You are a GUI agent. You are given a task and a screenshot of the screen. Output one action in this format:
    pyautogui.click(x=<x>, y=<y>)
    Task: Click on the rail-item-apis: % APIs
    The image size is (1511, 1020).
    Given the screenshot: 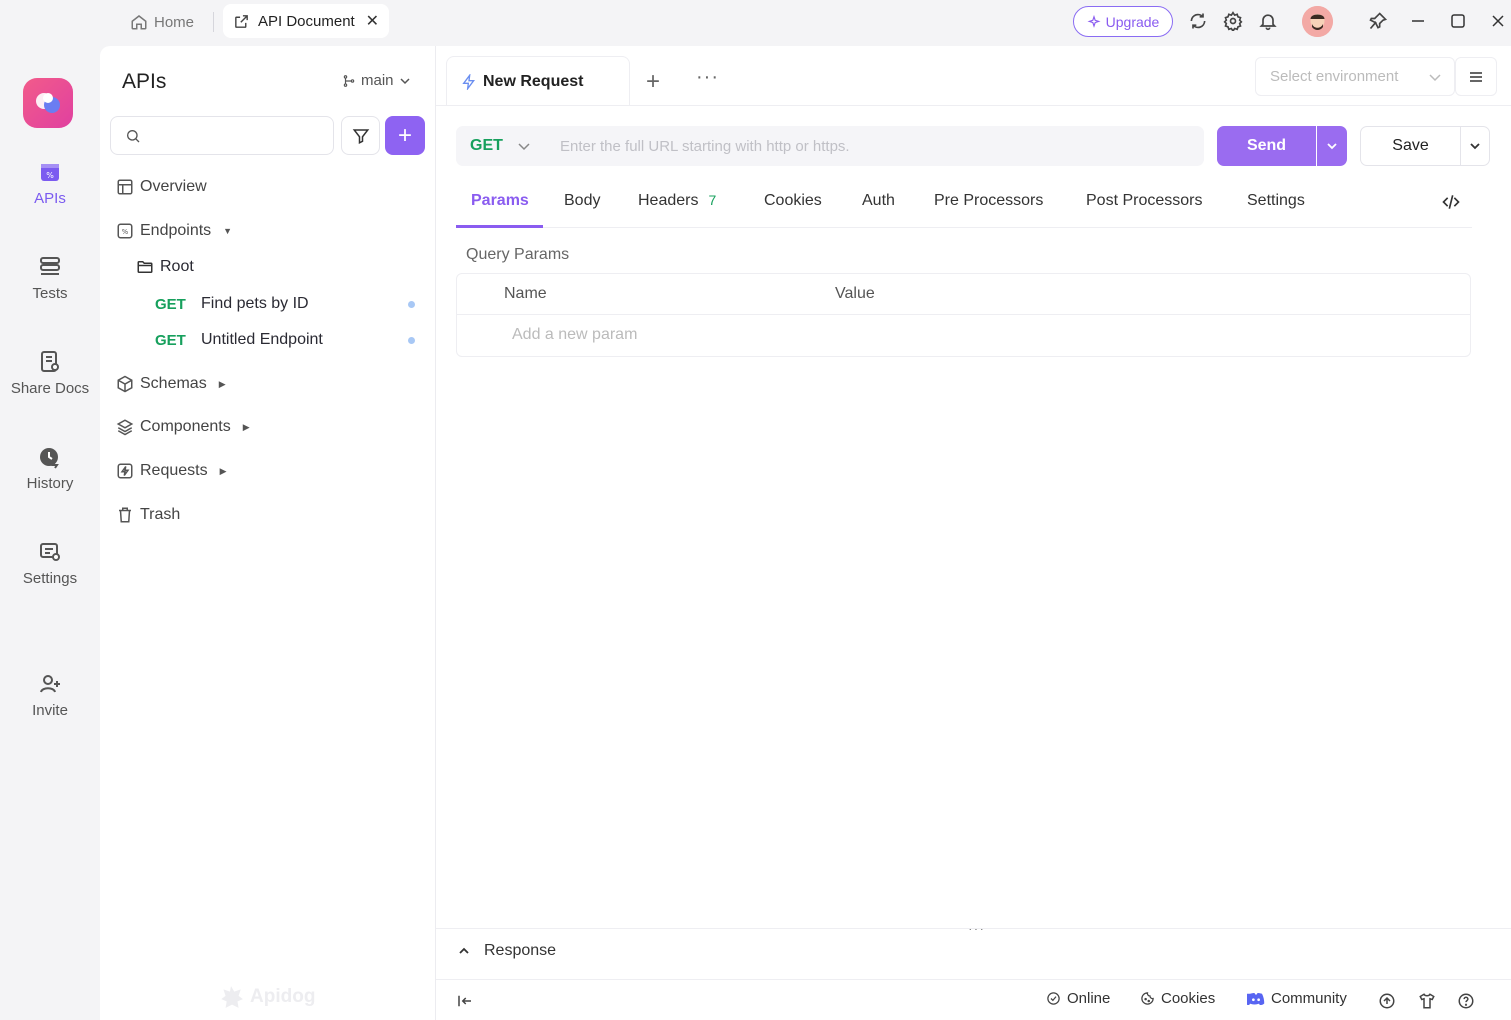 What is the action you would take?
    pyautogui.click(x=50, y=183)
    